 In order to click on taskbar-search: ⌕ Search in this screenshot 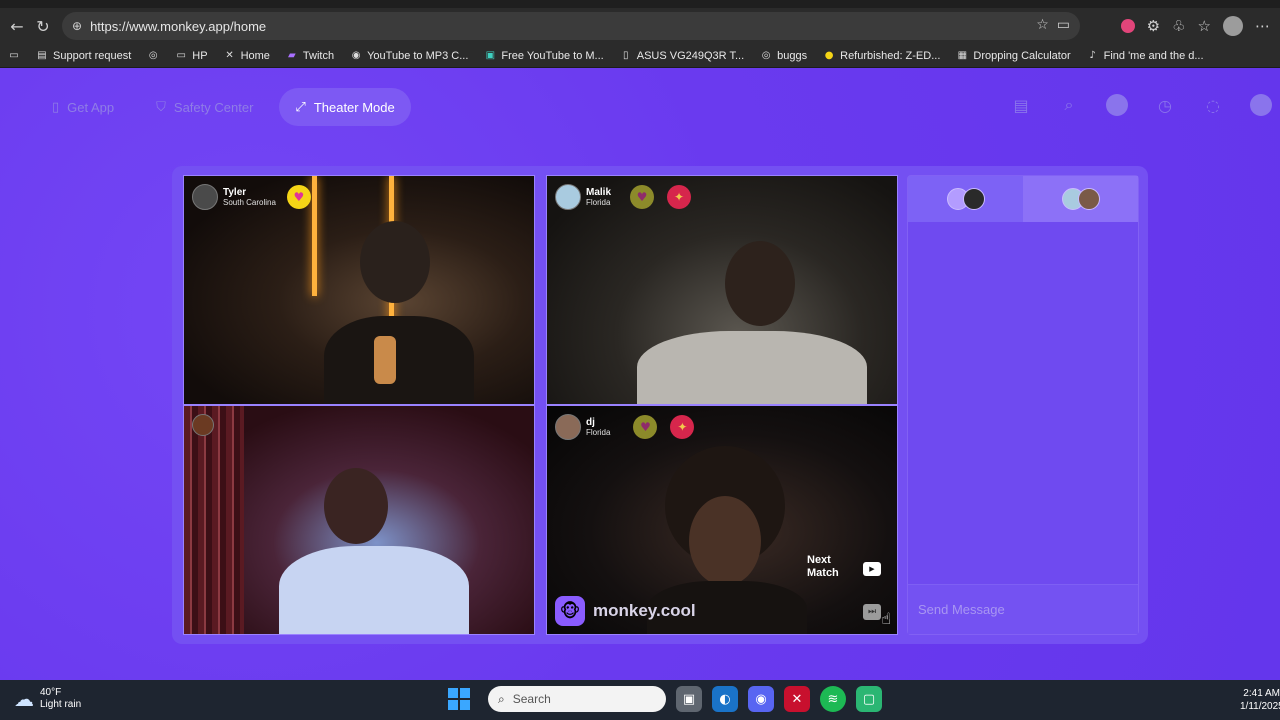, I will do `click(577, 699)`.